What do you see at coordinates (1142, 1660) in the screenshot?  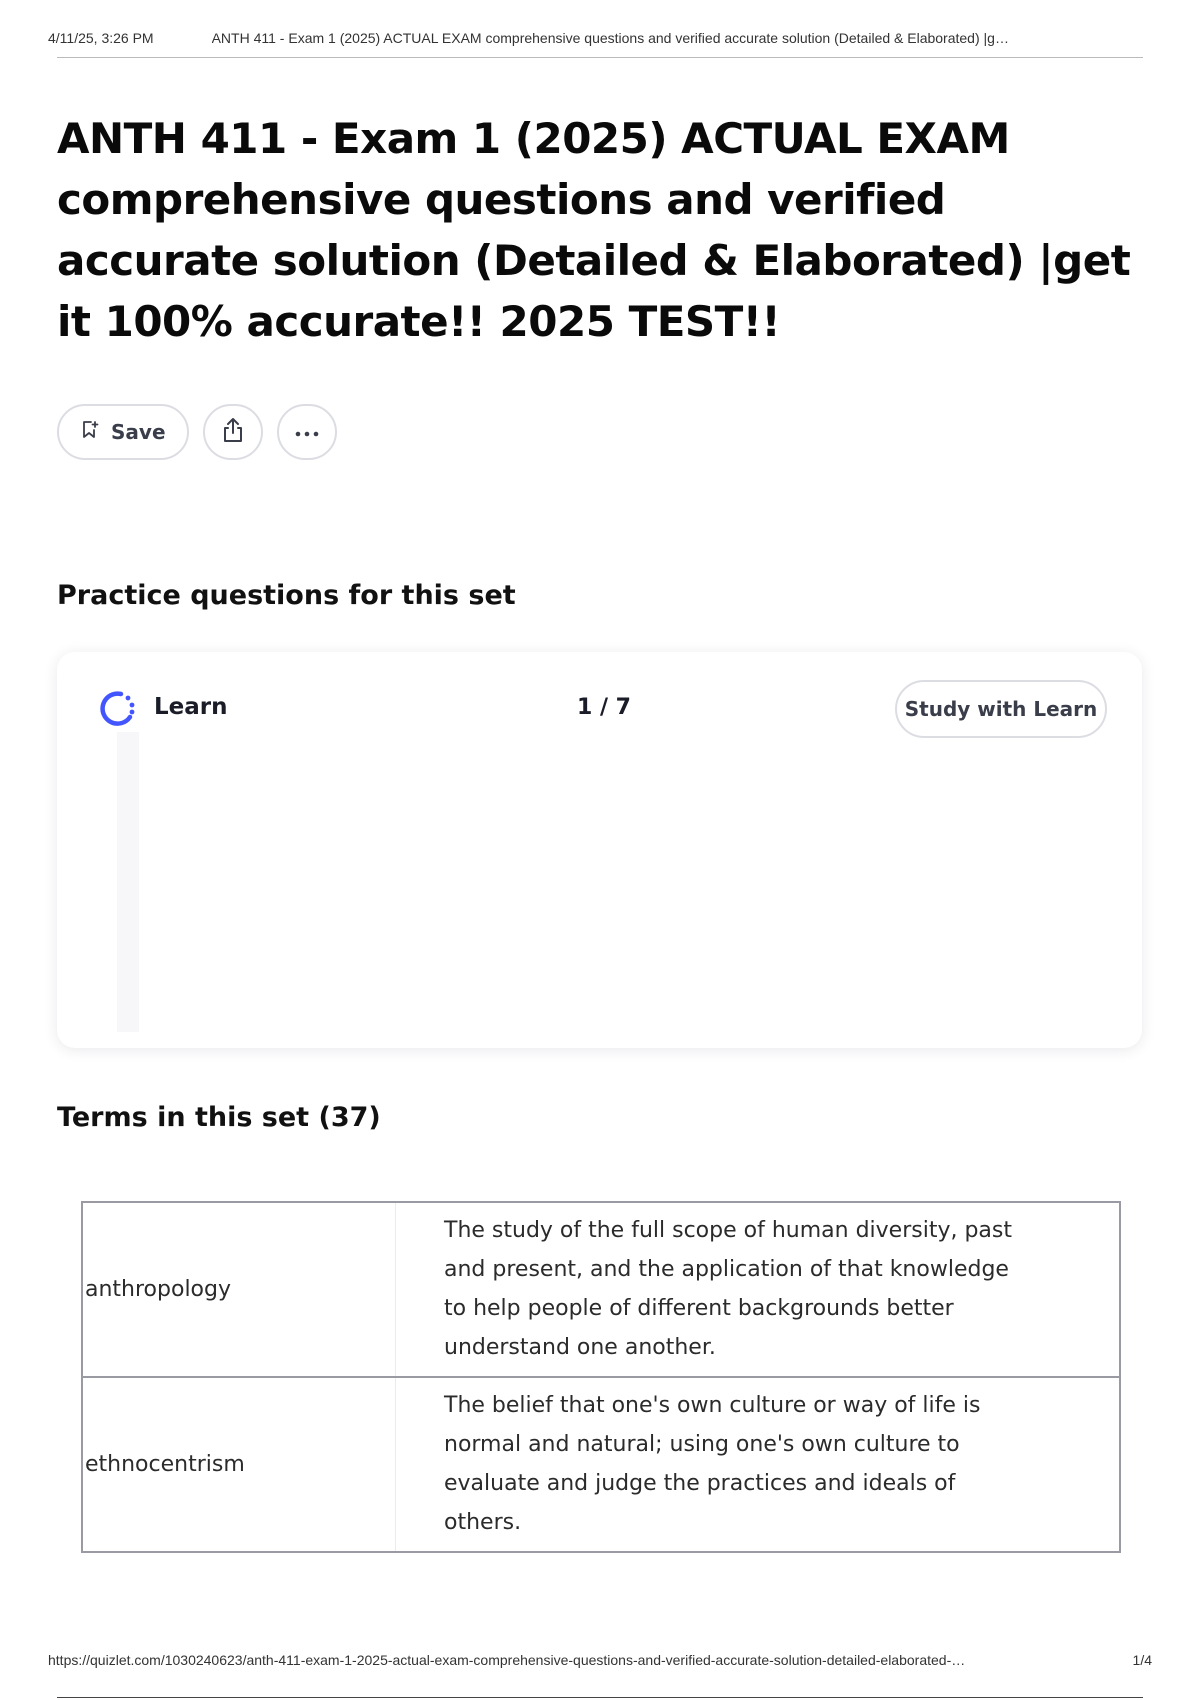 I see `page-number: 1/4` at bounding box center [1142, 1660].